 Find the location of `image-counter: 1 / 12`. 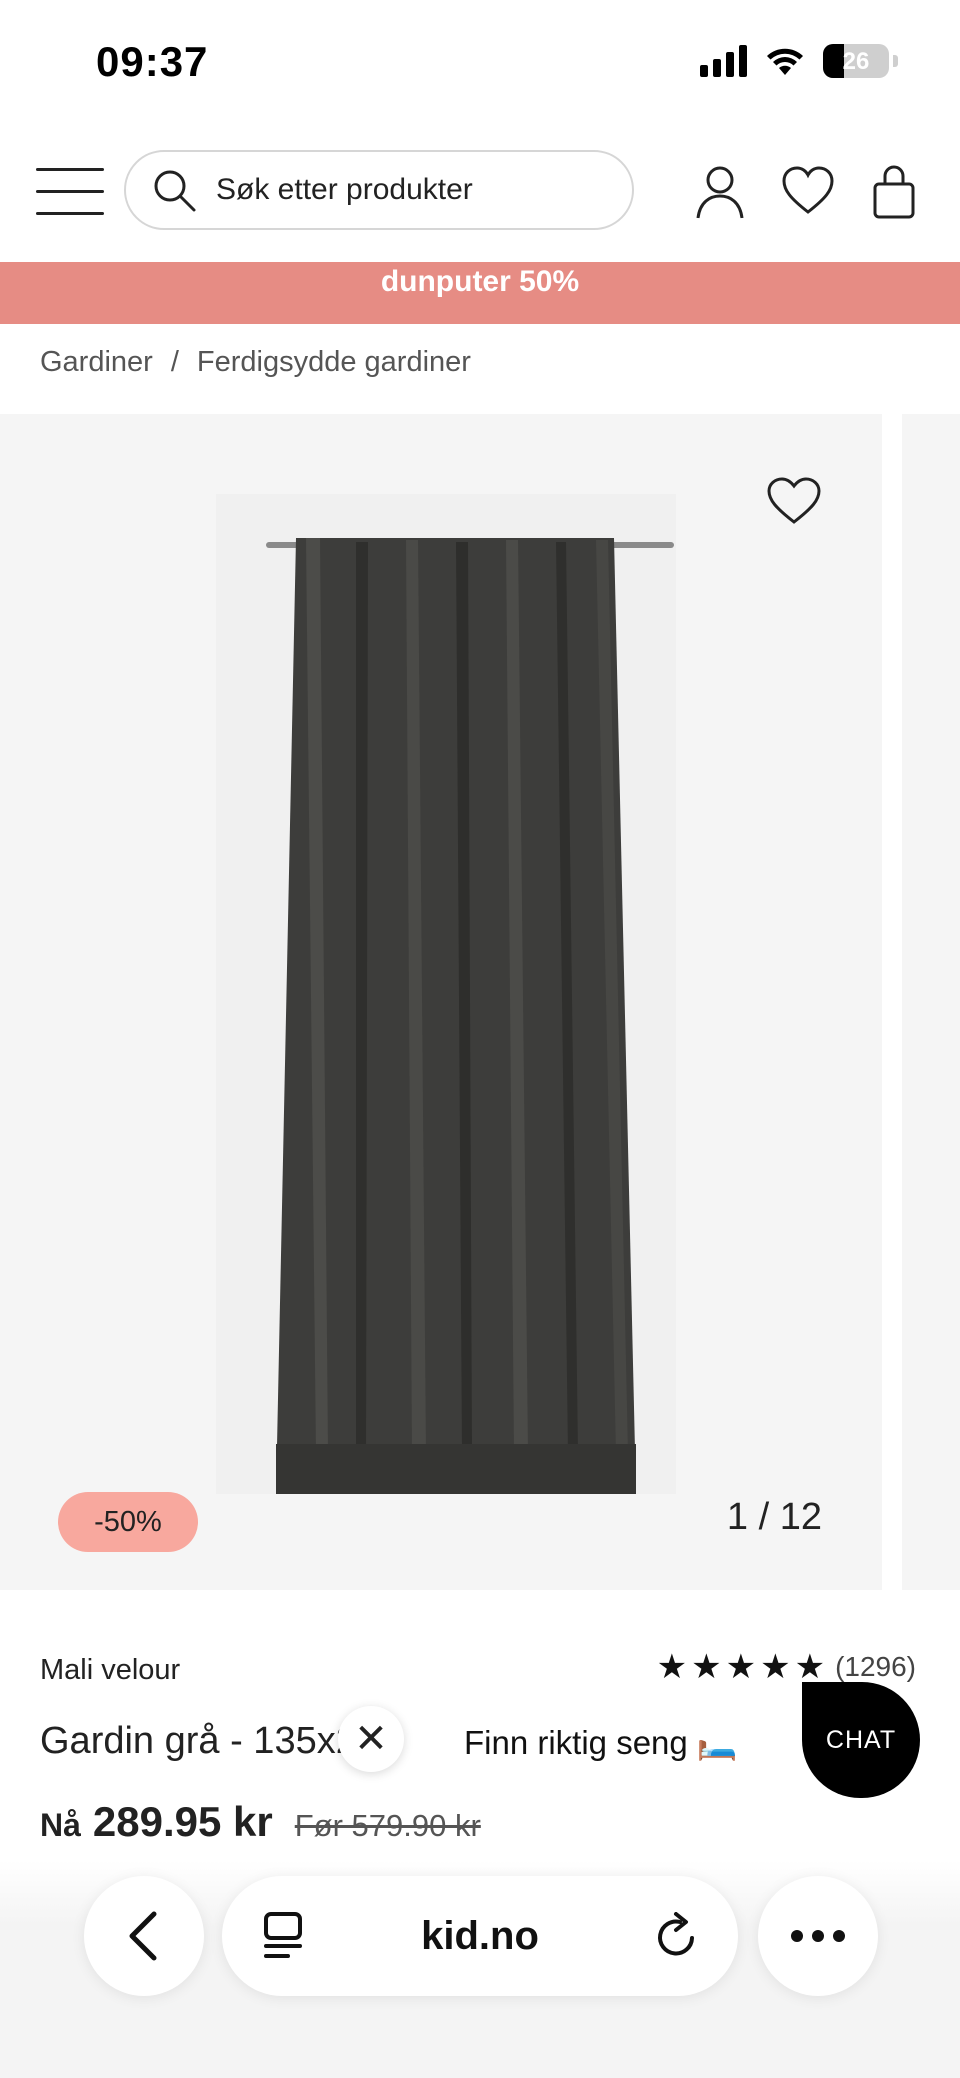

image-counter: 1 / 12 is located at coordinates (774, 1517).